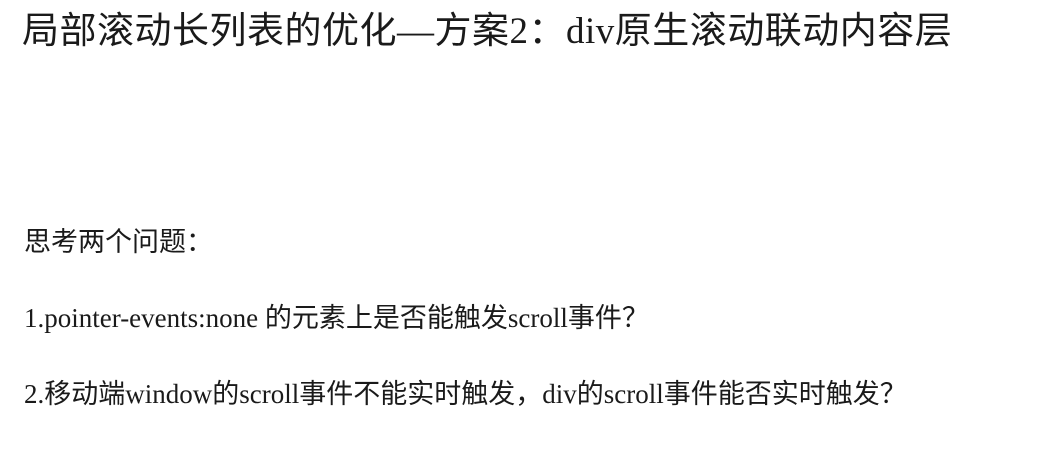  I want to click on question-intro: 思考两个问题：, so click(118, 242).